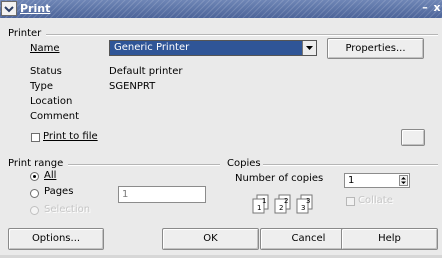 The image size is (442, 258). Describe the element at coordinates (35, 137) in the screenshot. I see `print-to-file-checkbox` at that location.